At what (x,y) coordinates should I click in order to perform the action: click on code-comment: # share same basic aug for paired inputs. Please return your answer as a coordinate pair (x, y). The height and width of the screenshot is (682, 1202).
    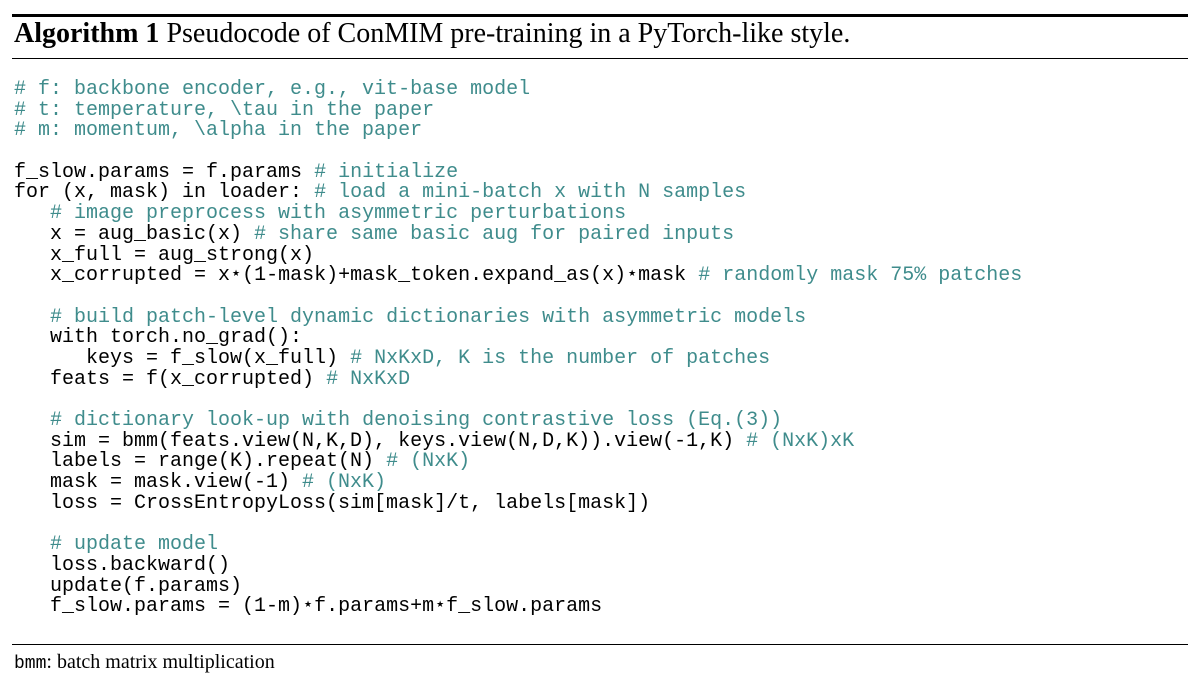
    Looking at the image, I should click on (494, 234).